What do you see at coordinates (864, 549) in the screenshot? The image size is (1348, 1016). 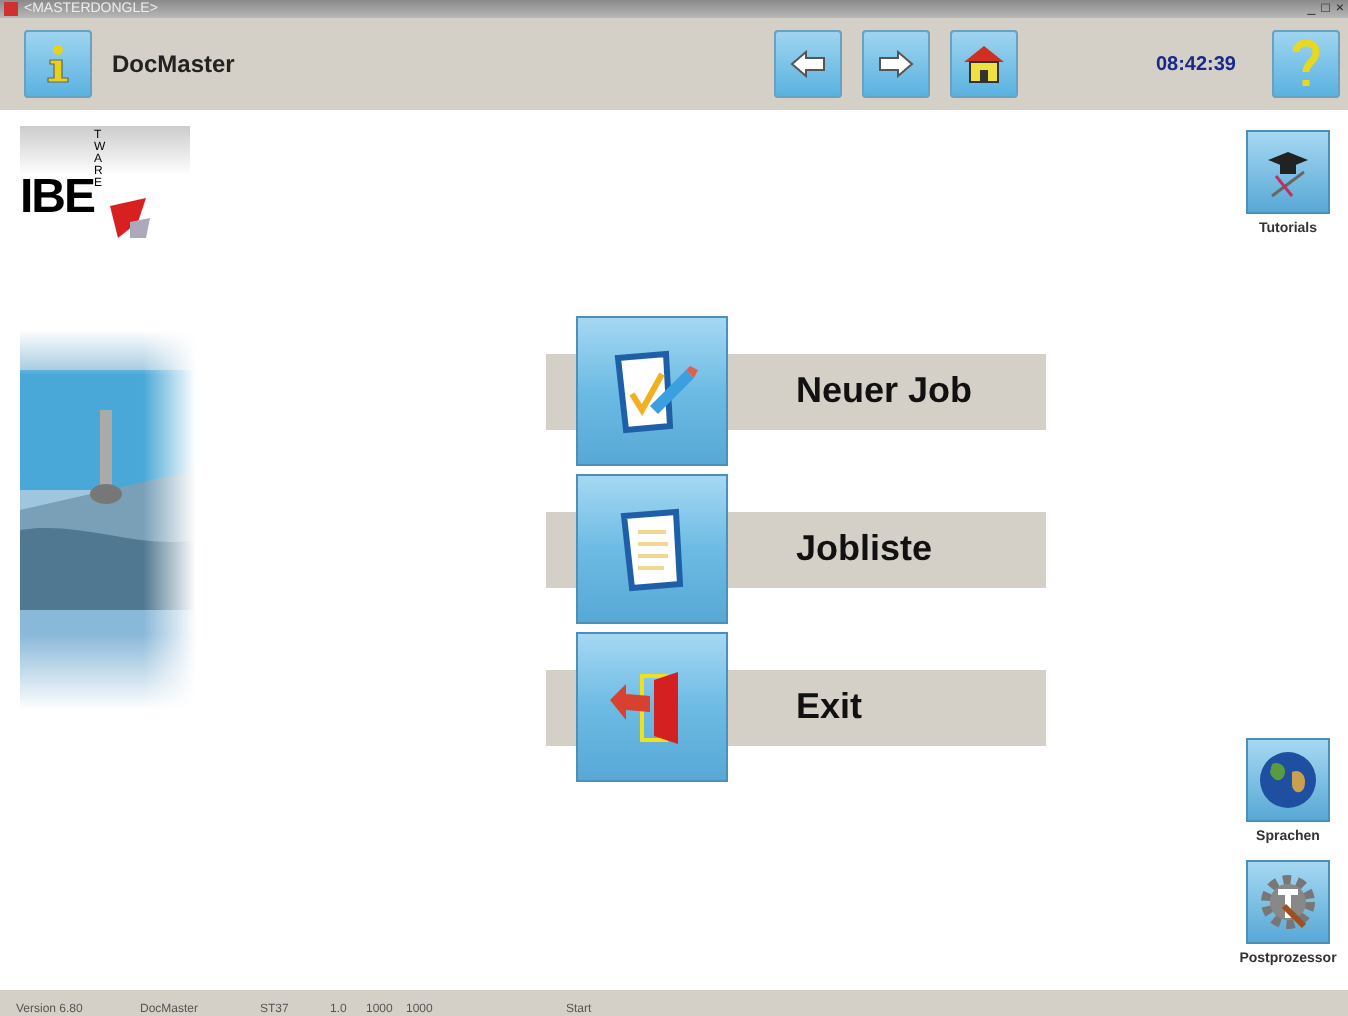 I see `menu-label: Jobliste` at bounding box center [864, 549].